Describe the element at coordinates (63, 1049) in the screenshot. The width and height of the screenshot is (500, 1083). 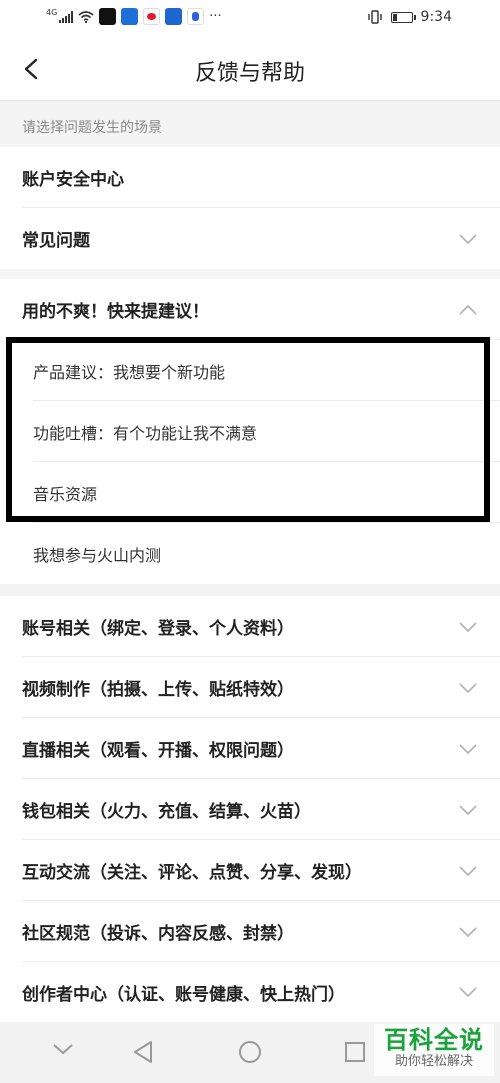
I see `nav-hide-icon` at that location.